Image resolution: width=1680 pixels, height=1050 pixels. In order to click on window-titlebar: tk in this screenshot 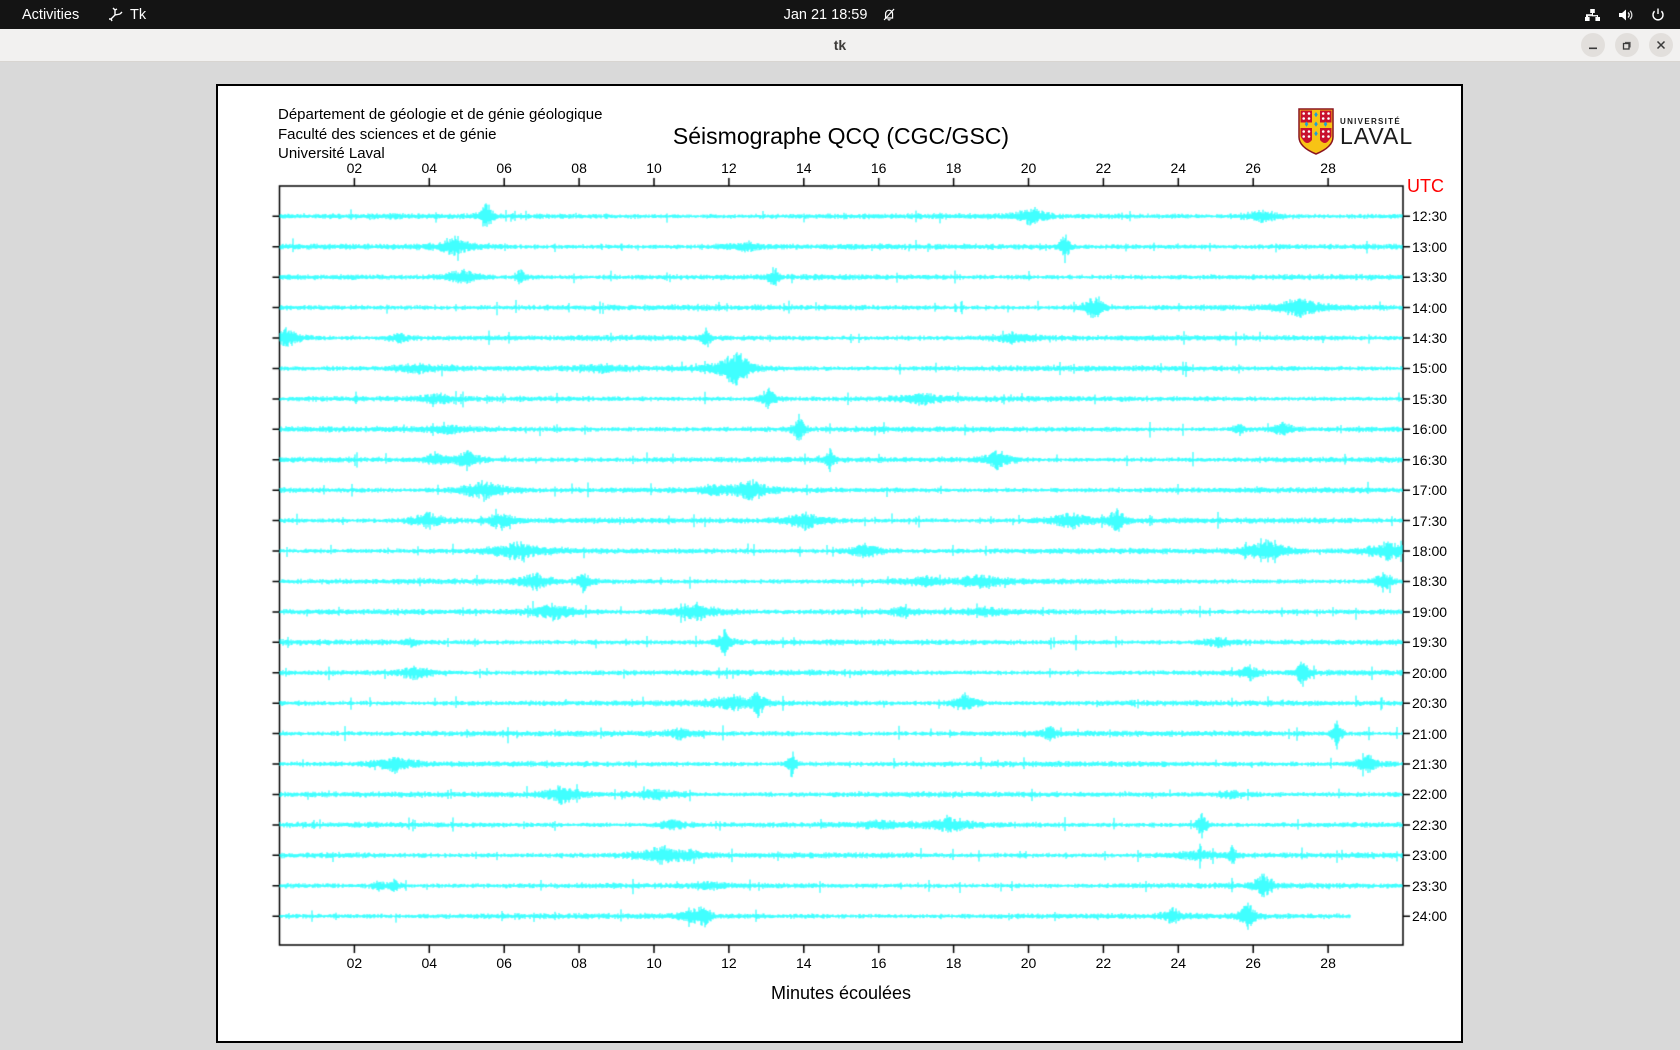, I will do `click(840, 45)`.